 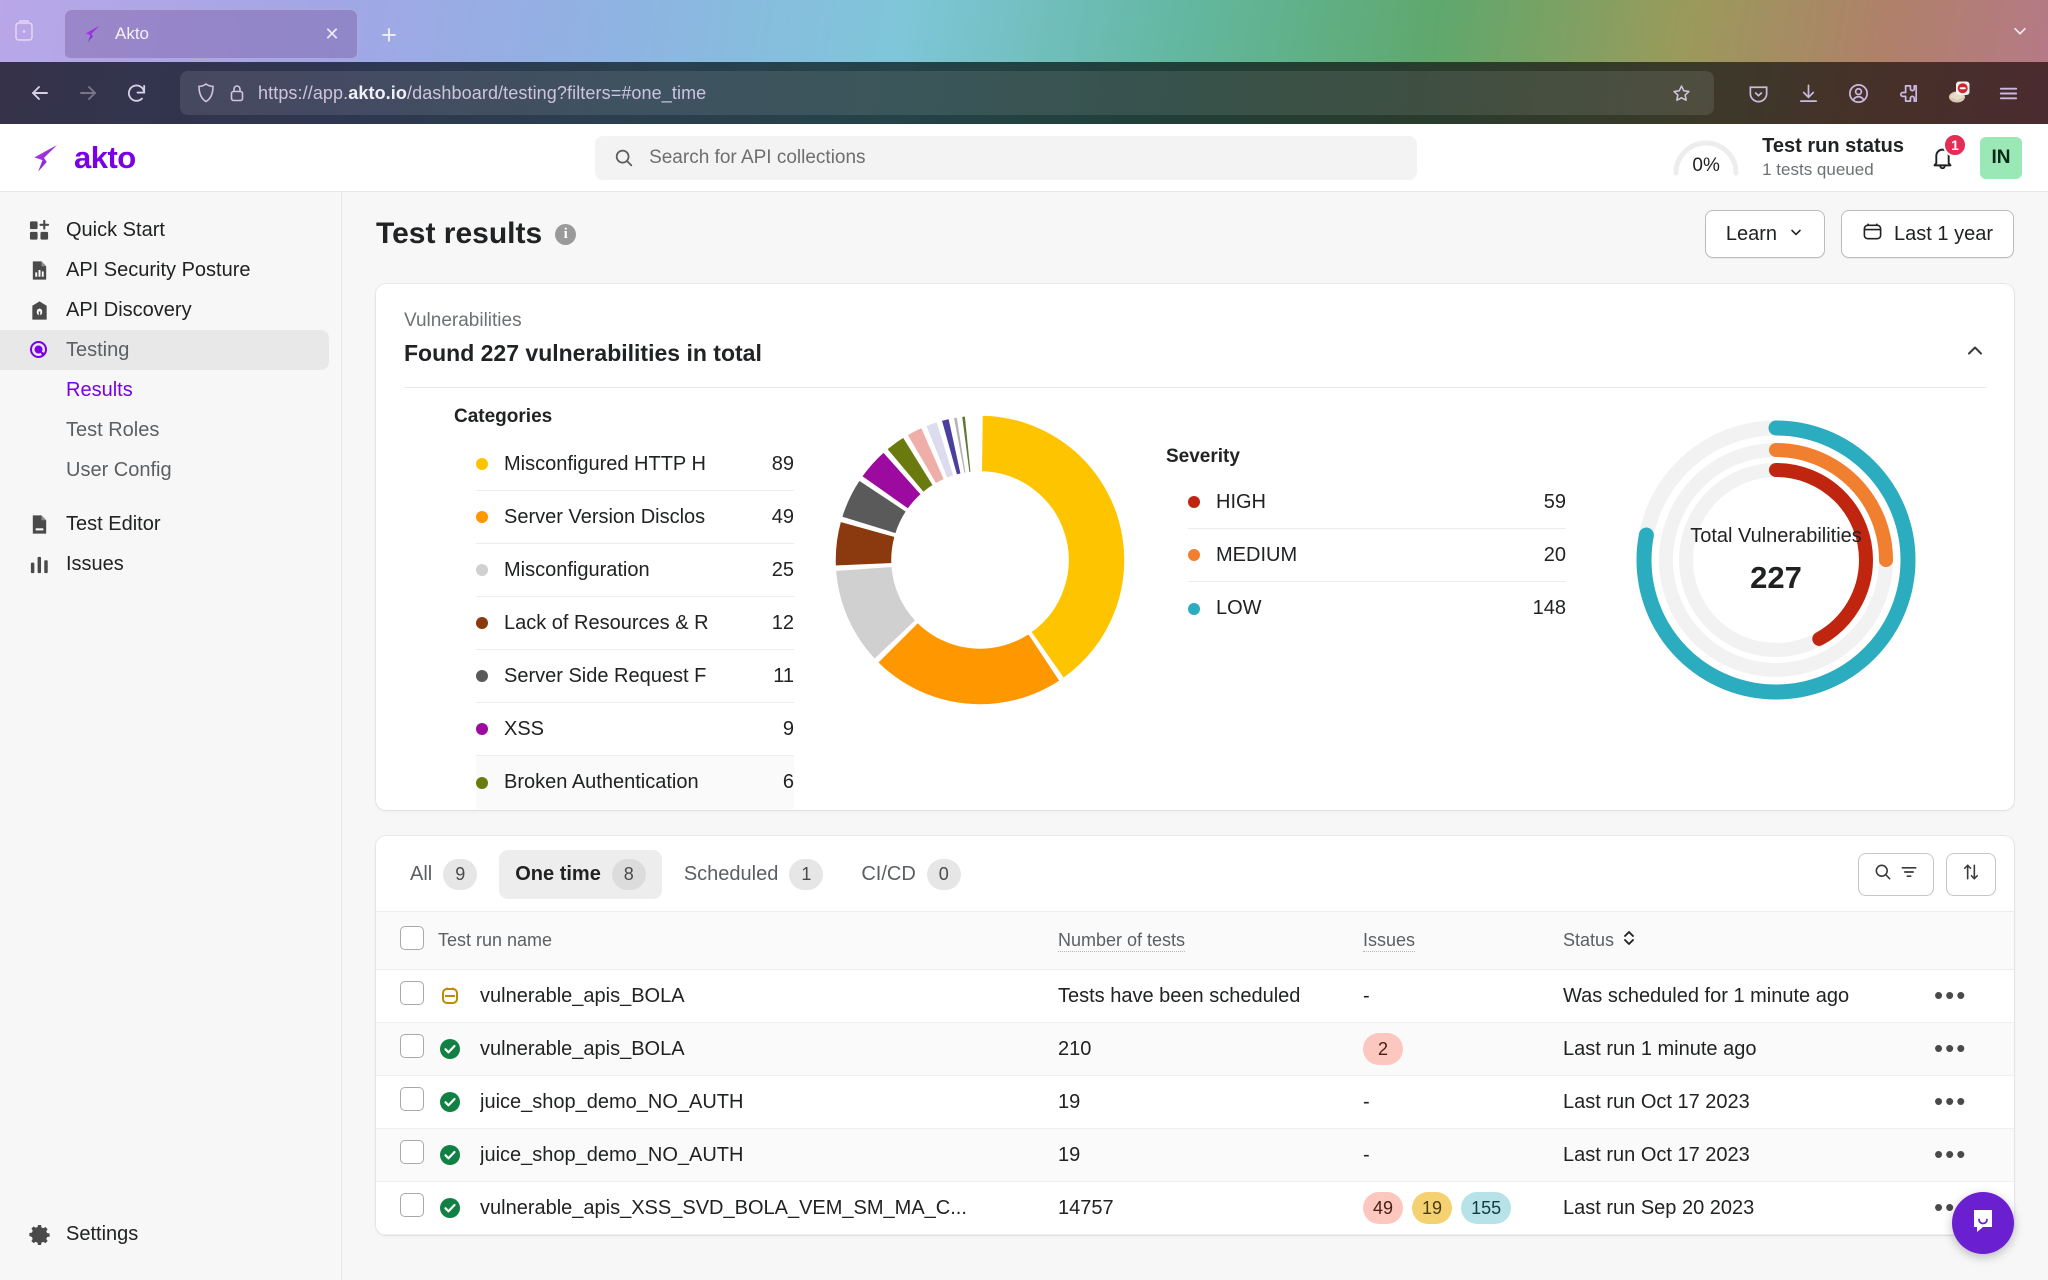 I want to click on category-row: Lack of Resources & R 12, so click(x=635, y=623).